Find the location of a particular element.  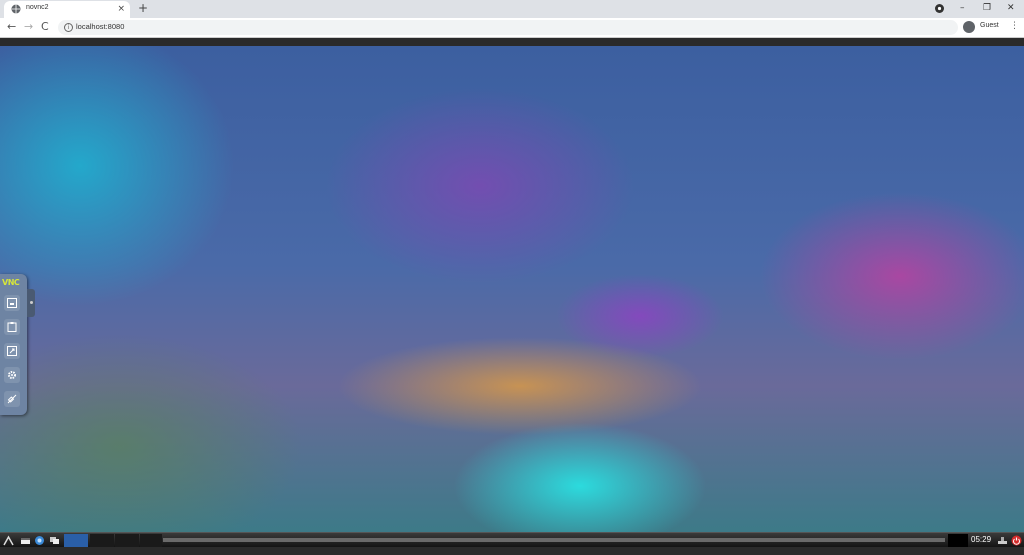

start-menu-icon is located at coordinates (8, 540).